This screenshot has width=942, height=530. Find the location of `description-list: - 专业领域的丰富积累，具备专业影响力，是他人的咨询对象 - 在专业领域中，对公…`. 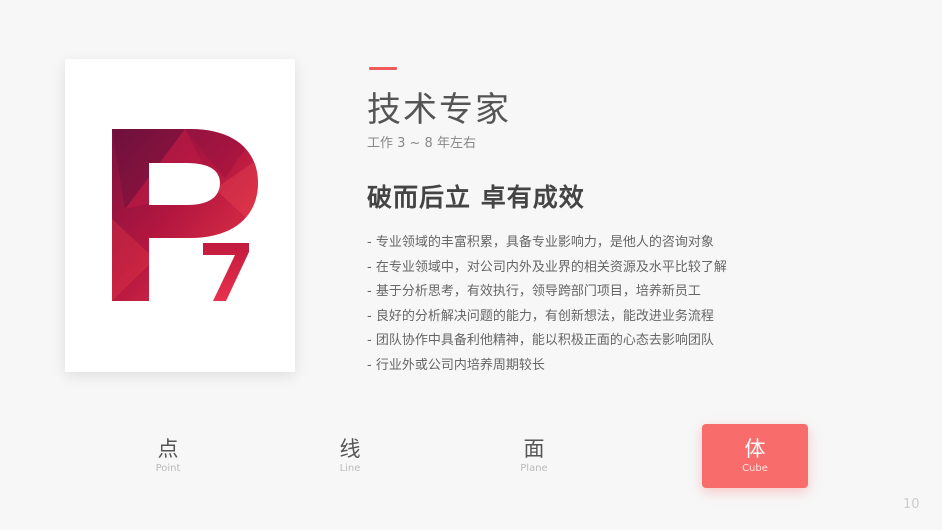

description-list: - 专业领域的丰富积累，具备专业影响力，是他人的咨询对象 - 在专业领域中，对公… is located at coordinates (547, 305).